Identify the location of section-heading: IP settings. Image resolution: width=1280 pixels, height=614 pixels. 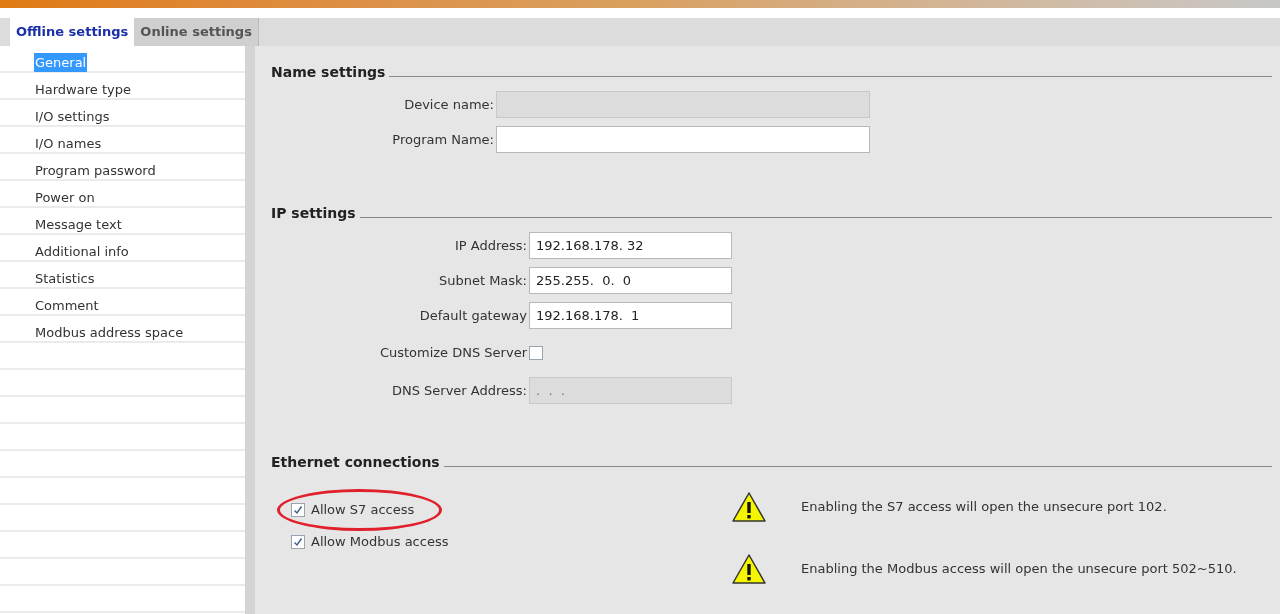
(313, 213).